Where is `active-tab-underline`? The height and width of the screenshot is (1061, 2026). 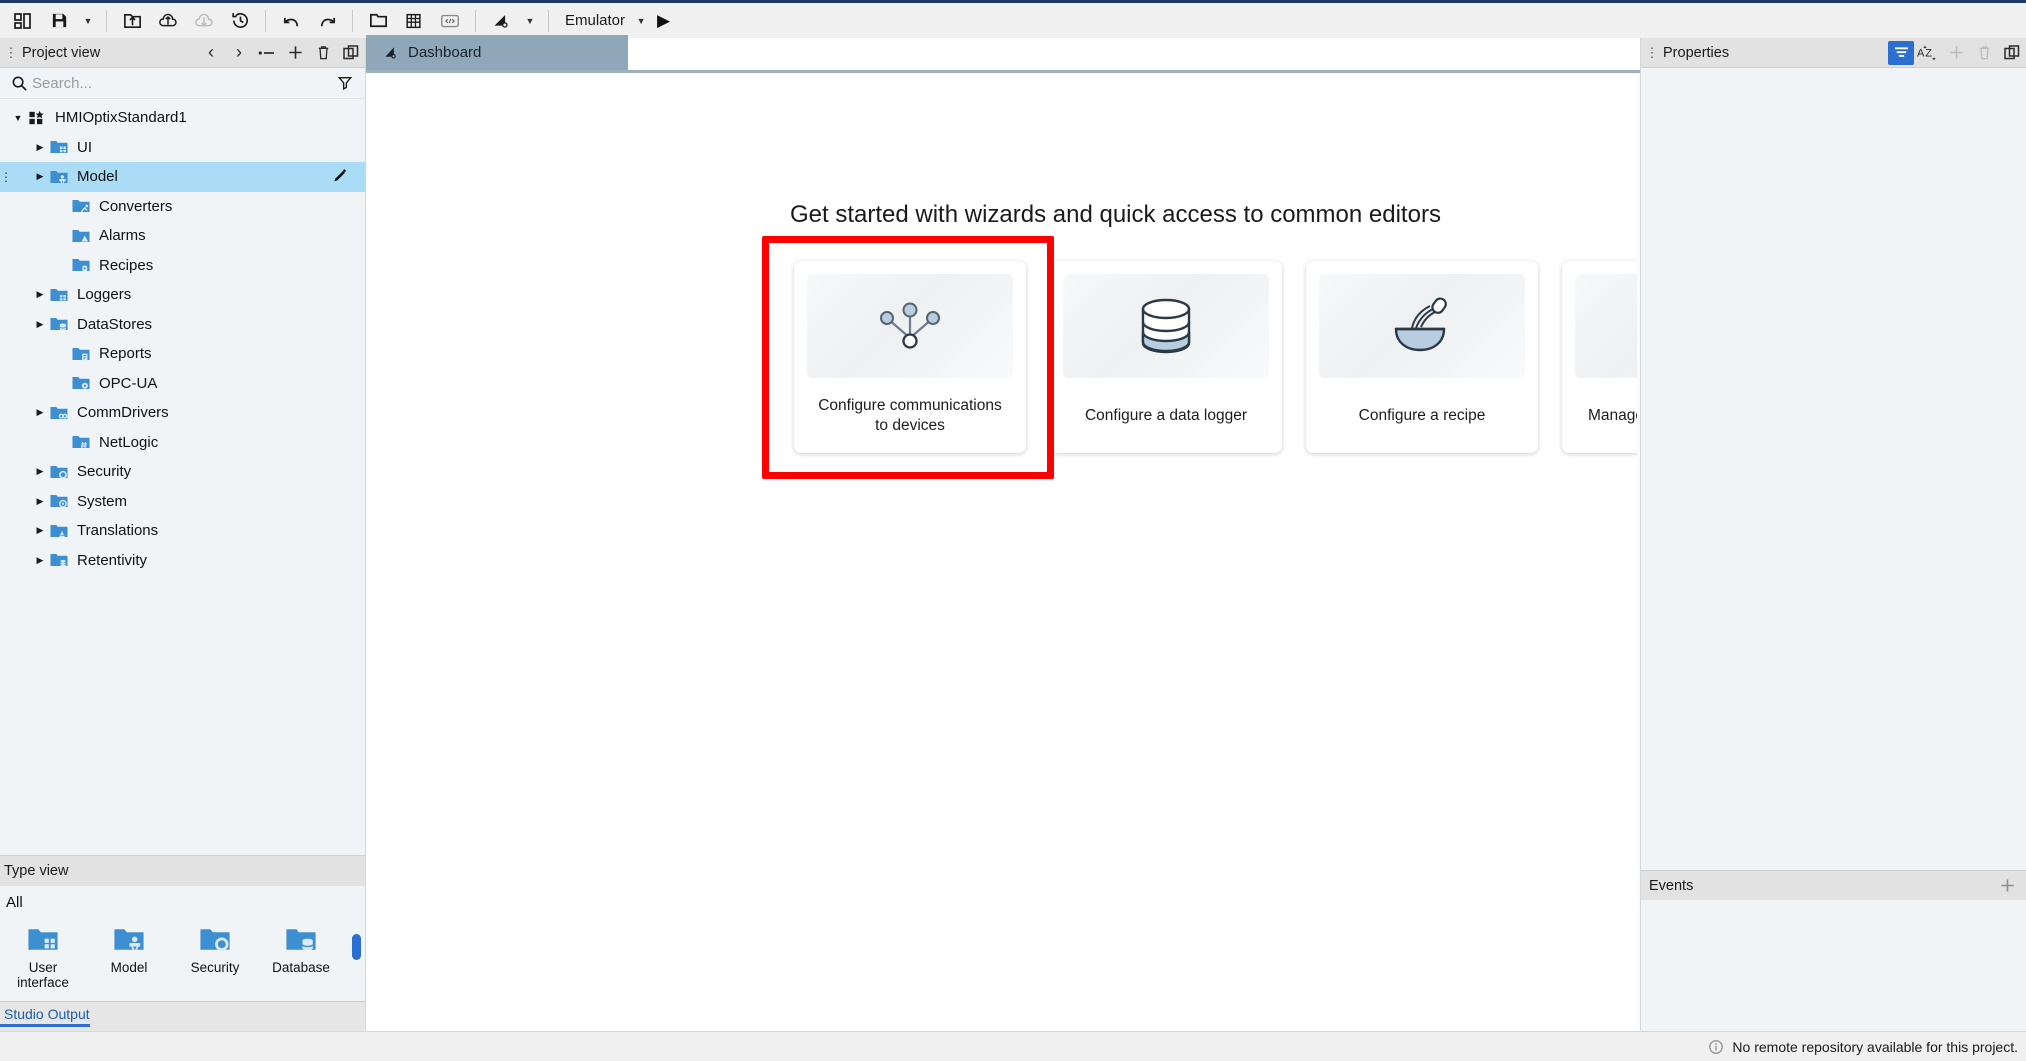
active-tab-underline is located at coordinates (45, 1025).